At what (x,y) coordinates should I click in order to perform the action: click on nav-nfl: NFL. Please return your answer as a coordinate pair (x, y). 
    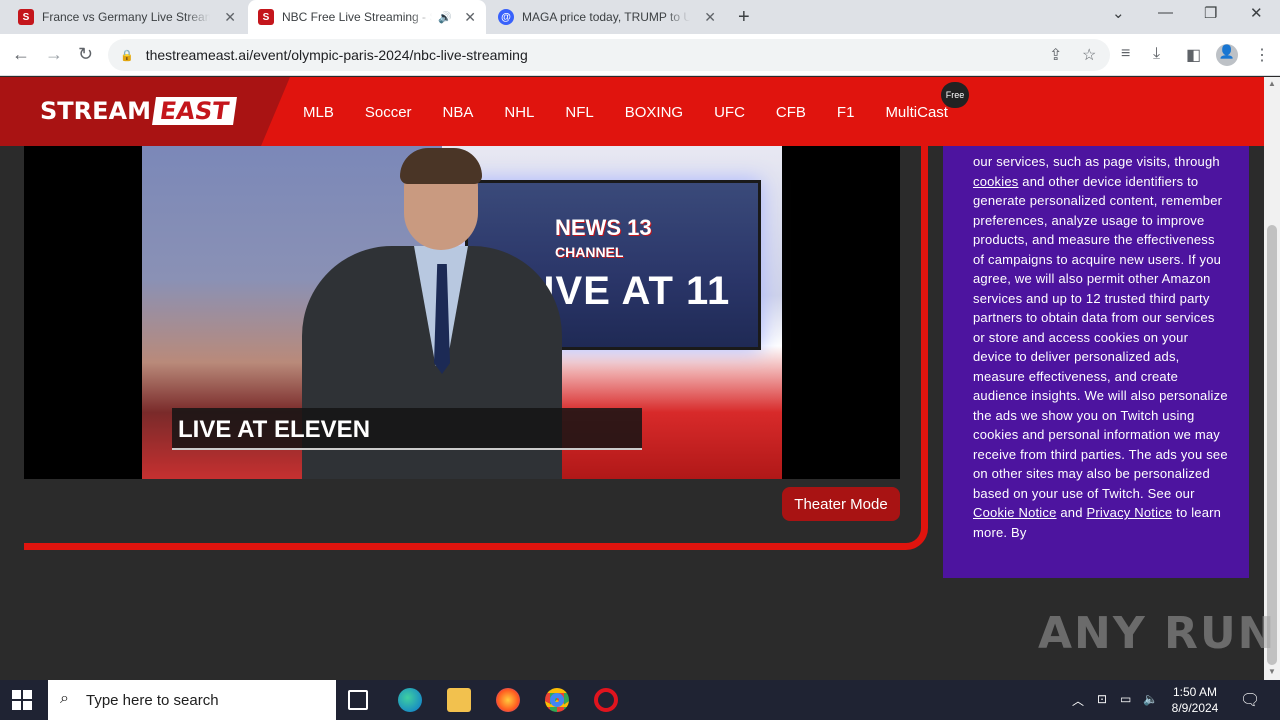
    Looking at the image, I should click on (579, 112).